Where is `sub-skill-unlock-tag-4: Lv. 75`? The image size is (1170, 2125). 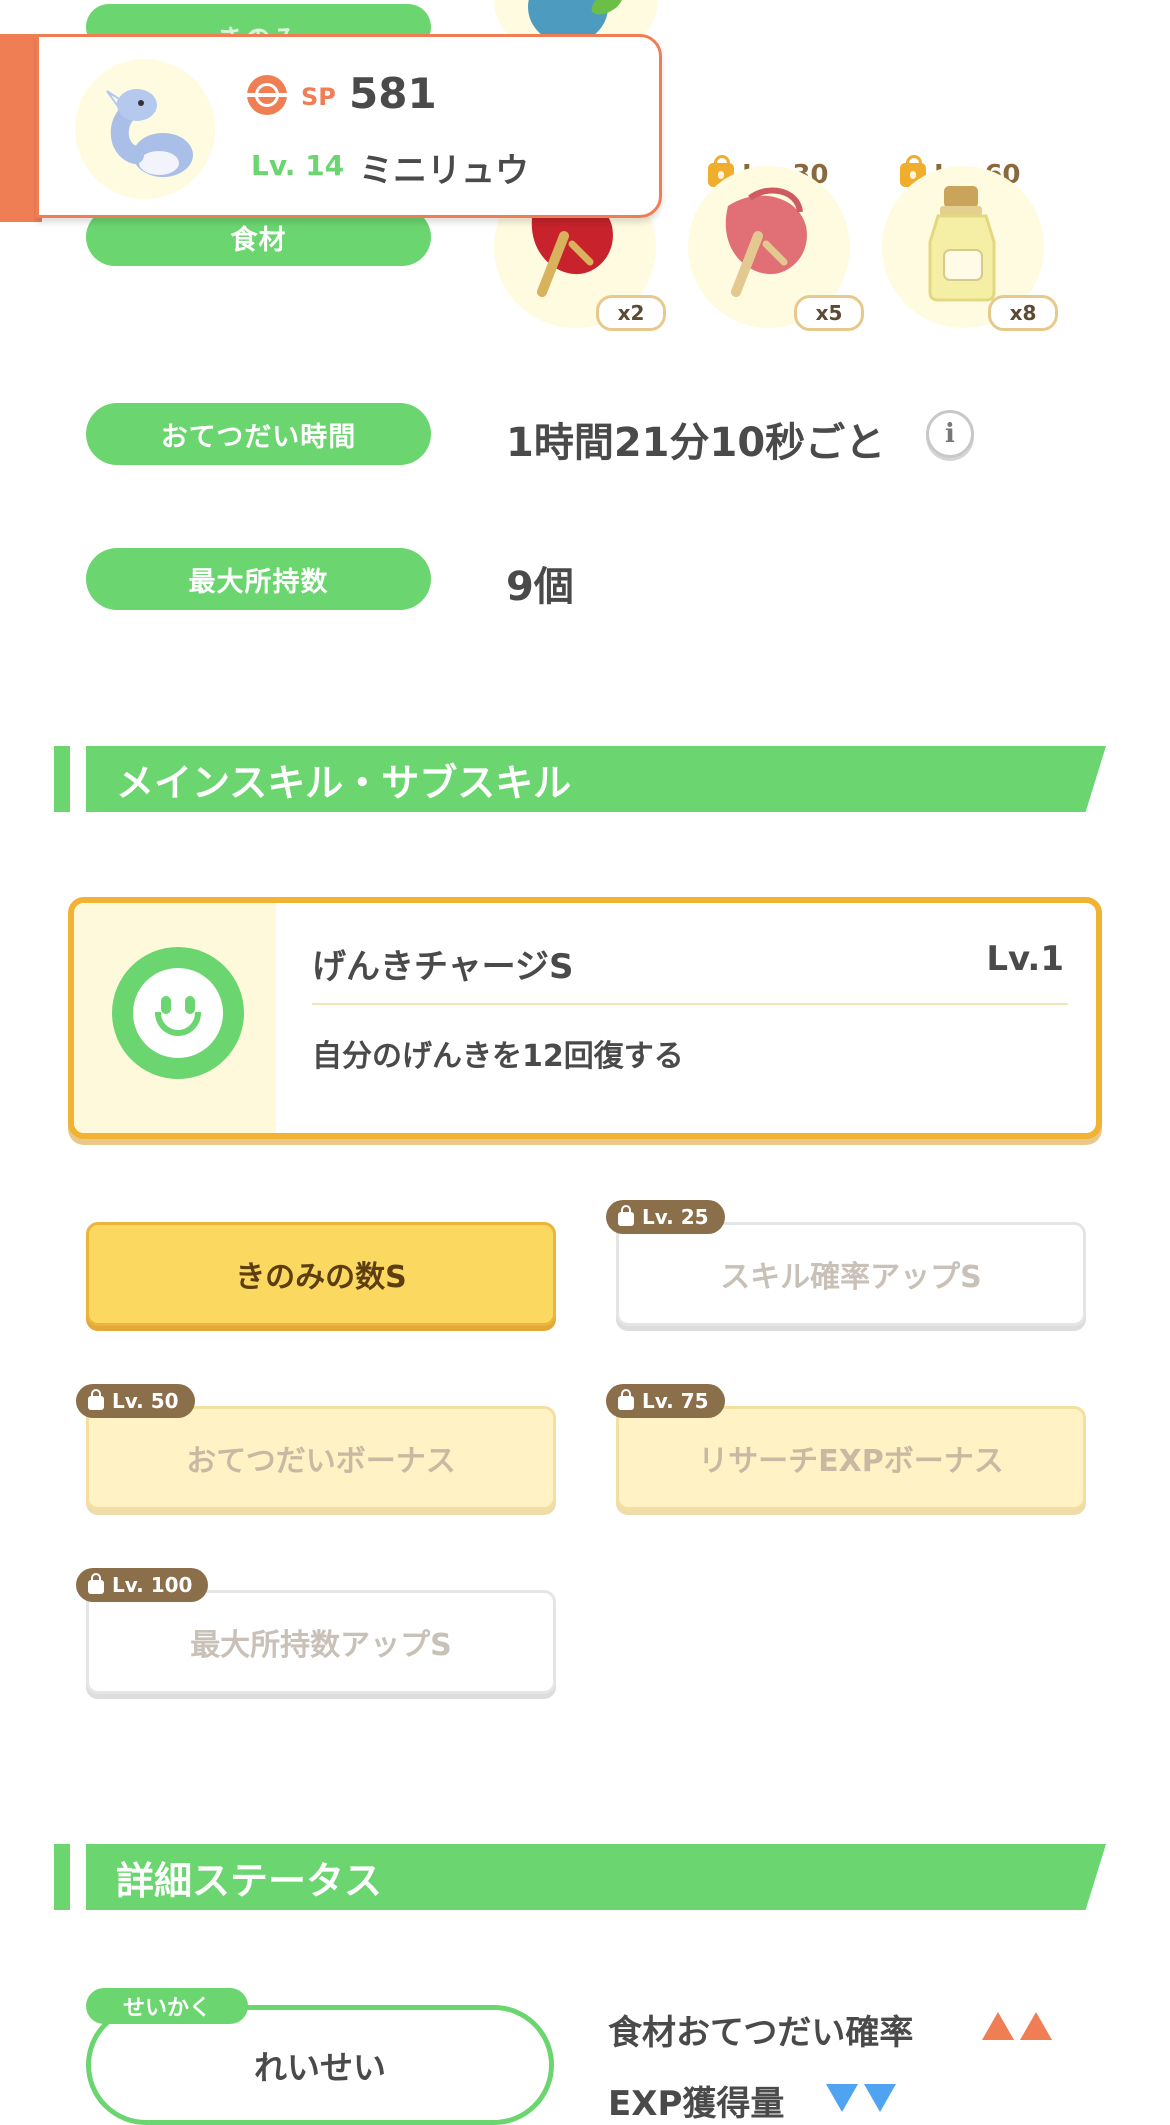 sub-skill-unlock-tag-4: Lv. 75 is located at coordinates (665, 1401).